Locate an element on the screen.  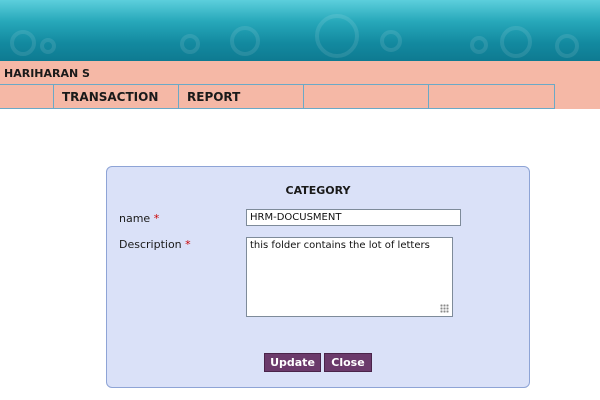
menu-item-report: REPORT is located at coordinates (241, 96).